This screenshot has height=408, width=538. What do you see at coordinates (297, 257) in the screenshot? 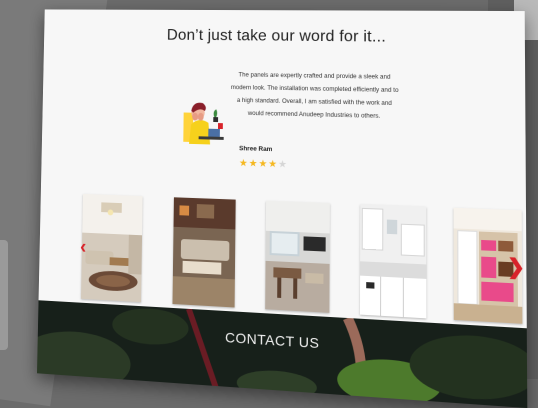
I see `interior-photo-office` at bounding box center [297, 257].